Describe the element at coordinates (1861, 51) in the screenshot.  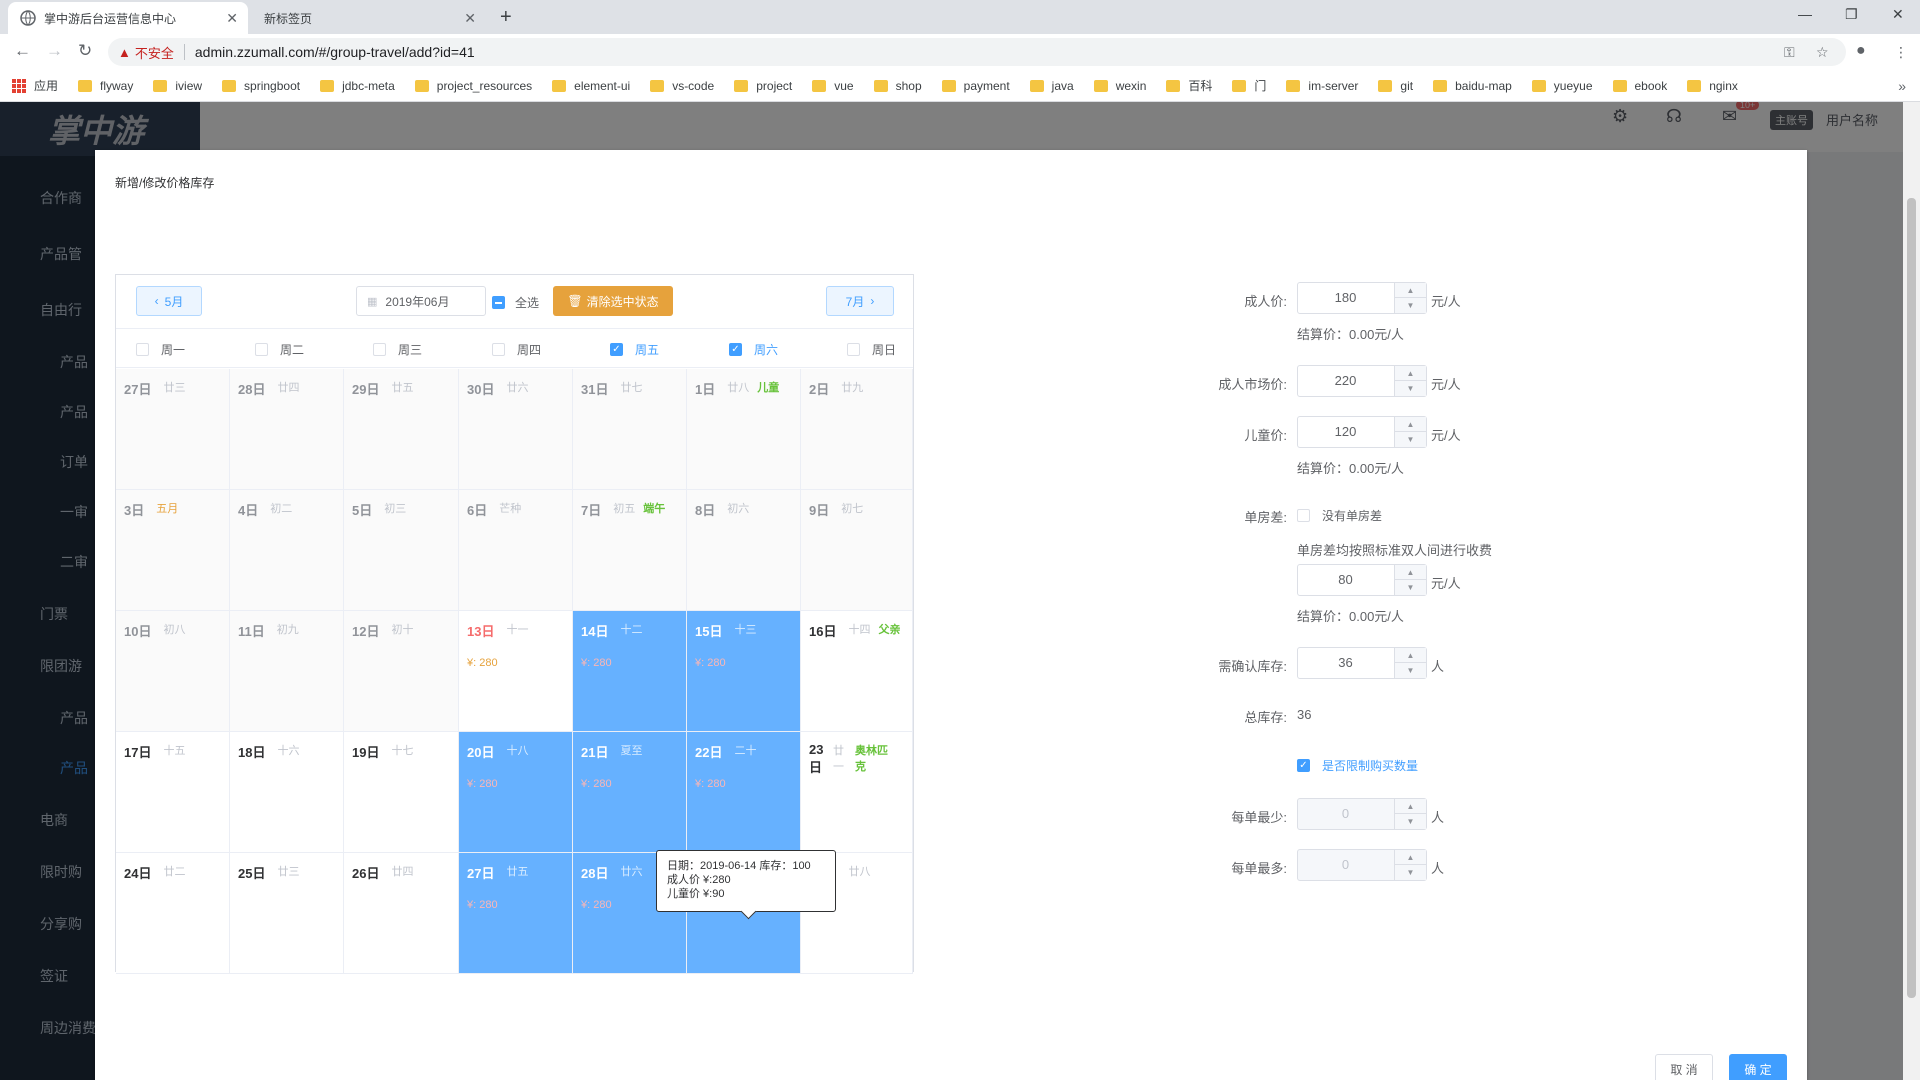
I see `profile-avatar-icon: ●` at that location.